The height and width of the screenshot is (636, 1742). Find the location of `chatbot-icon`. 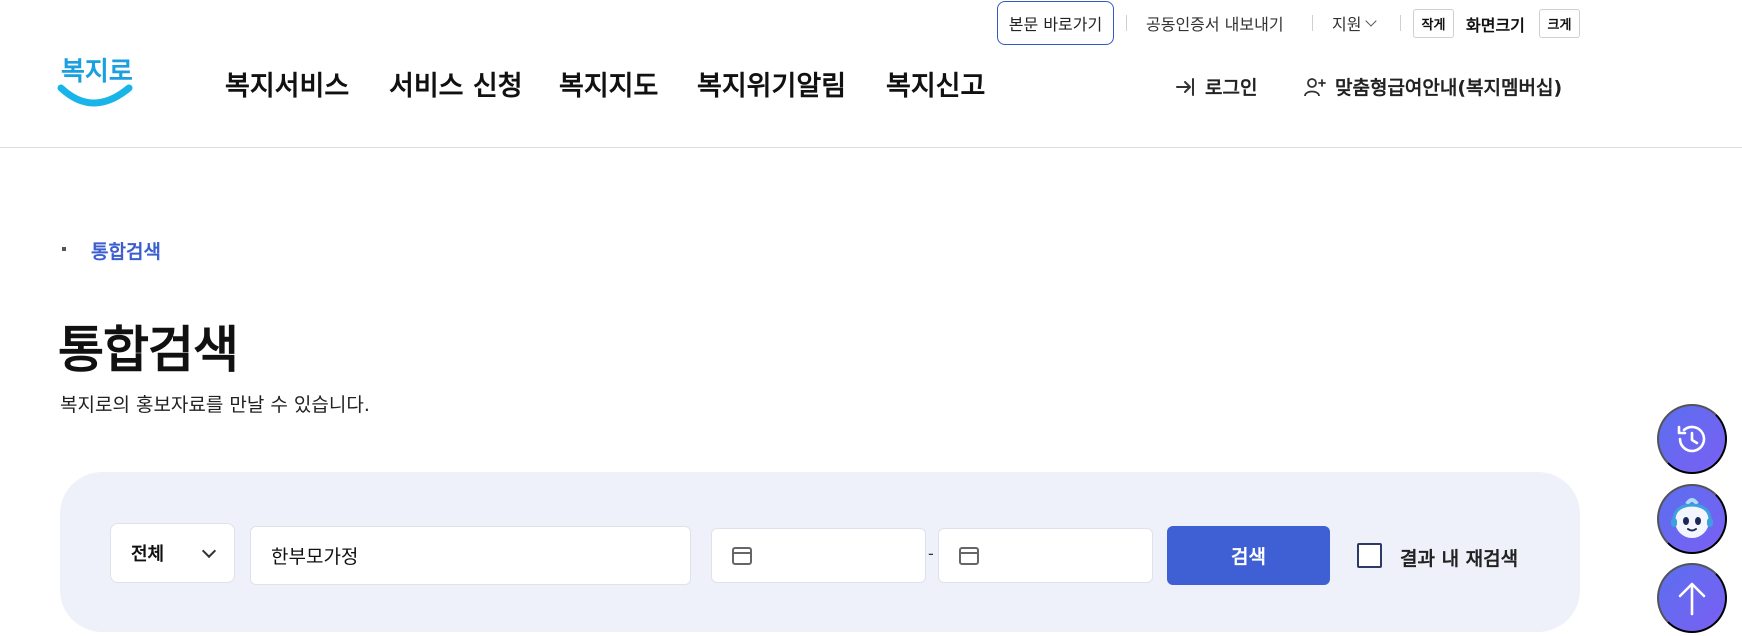

chatbot-icon is located at coordinates (1692, 518).